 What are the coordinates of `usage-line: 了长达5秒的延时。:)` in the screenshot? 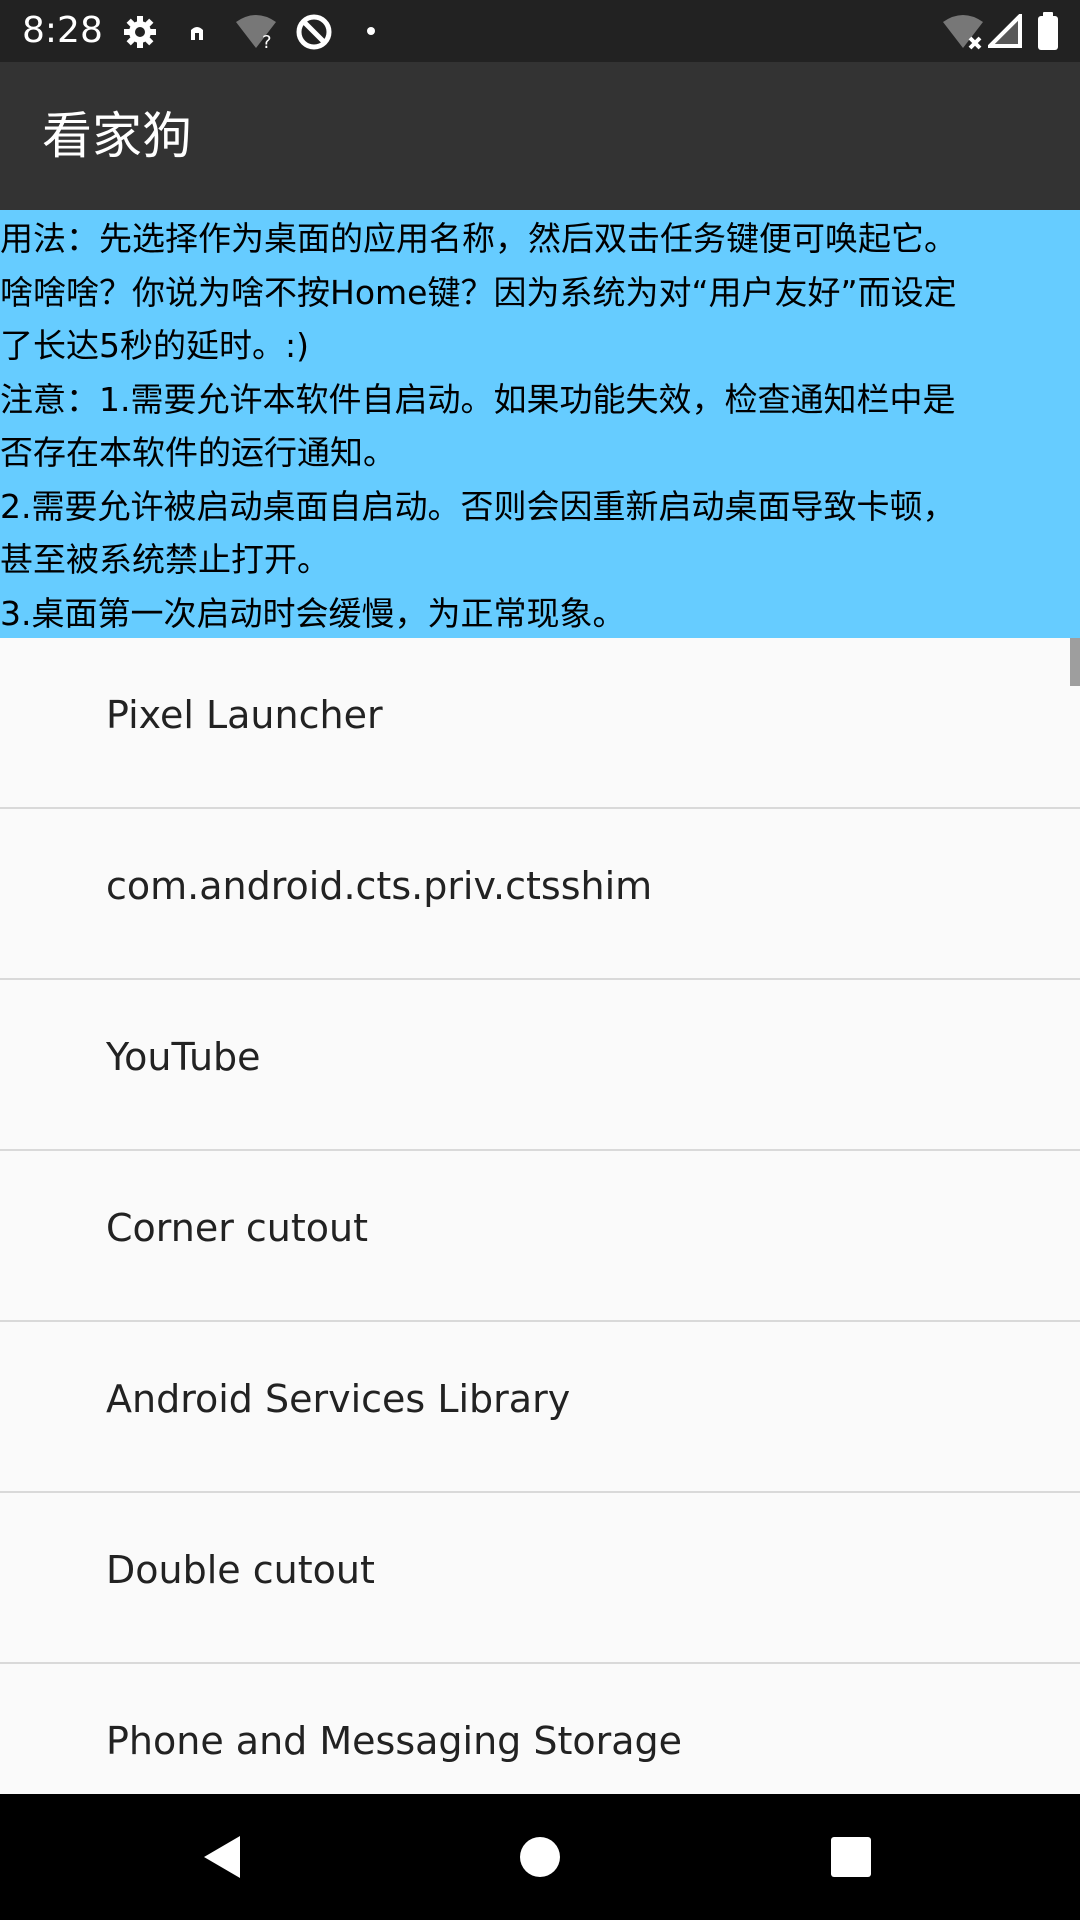 It's located at (154, 345).